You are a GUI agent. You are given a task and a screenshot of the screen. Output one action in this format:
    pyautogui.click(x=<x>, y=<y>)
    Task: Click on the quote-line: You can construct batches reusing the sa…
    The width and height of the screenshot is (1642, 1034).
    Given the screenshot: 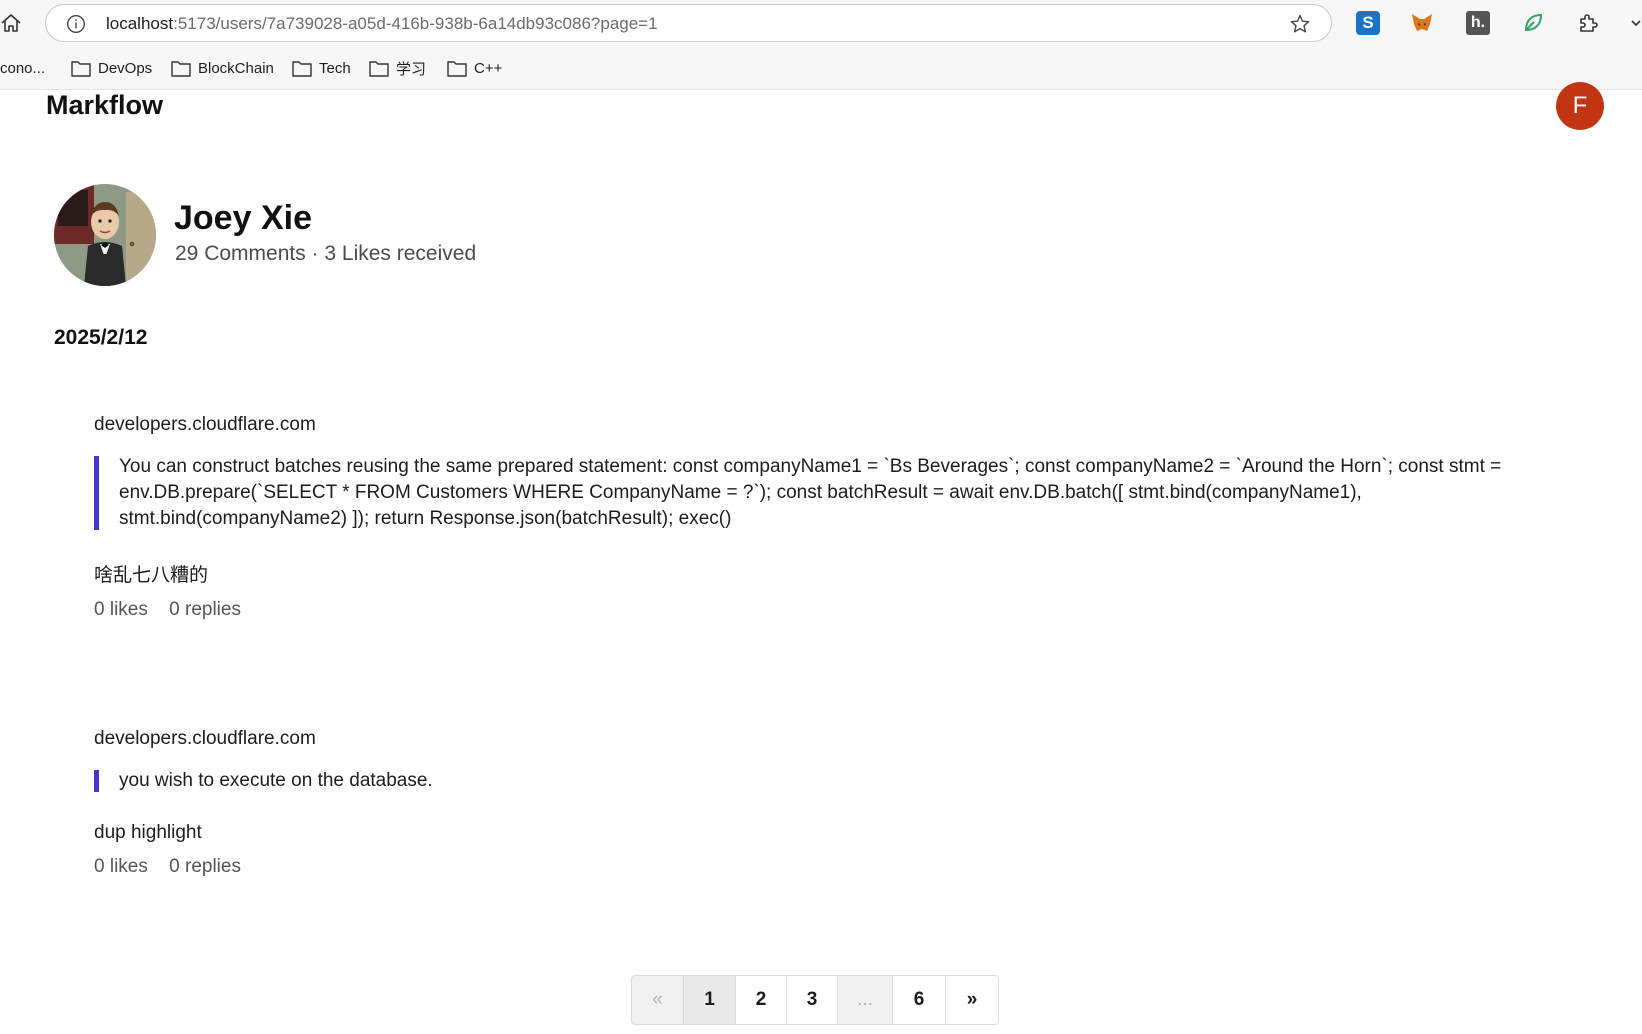 What is the action you would take?
    pyautogui.click(x=810, y=466)
    